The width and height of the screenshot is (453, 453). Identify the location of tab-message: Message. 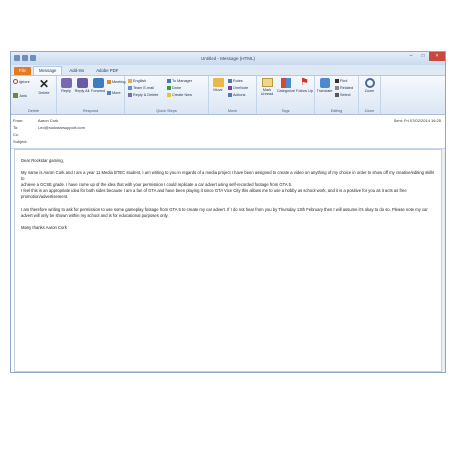
(47, 70).